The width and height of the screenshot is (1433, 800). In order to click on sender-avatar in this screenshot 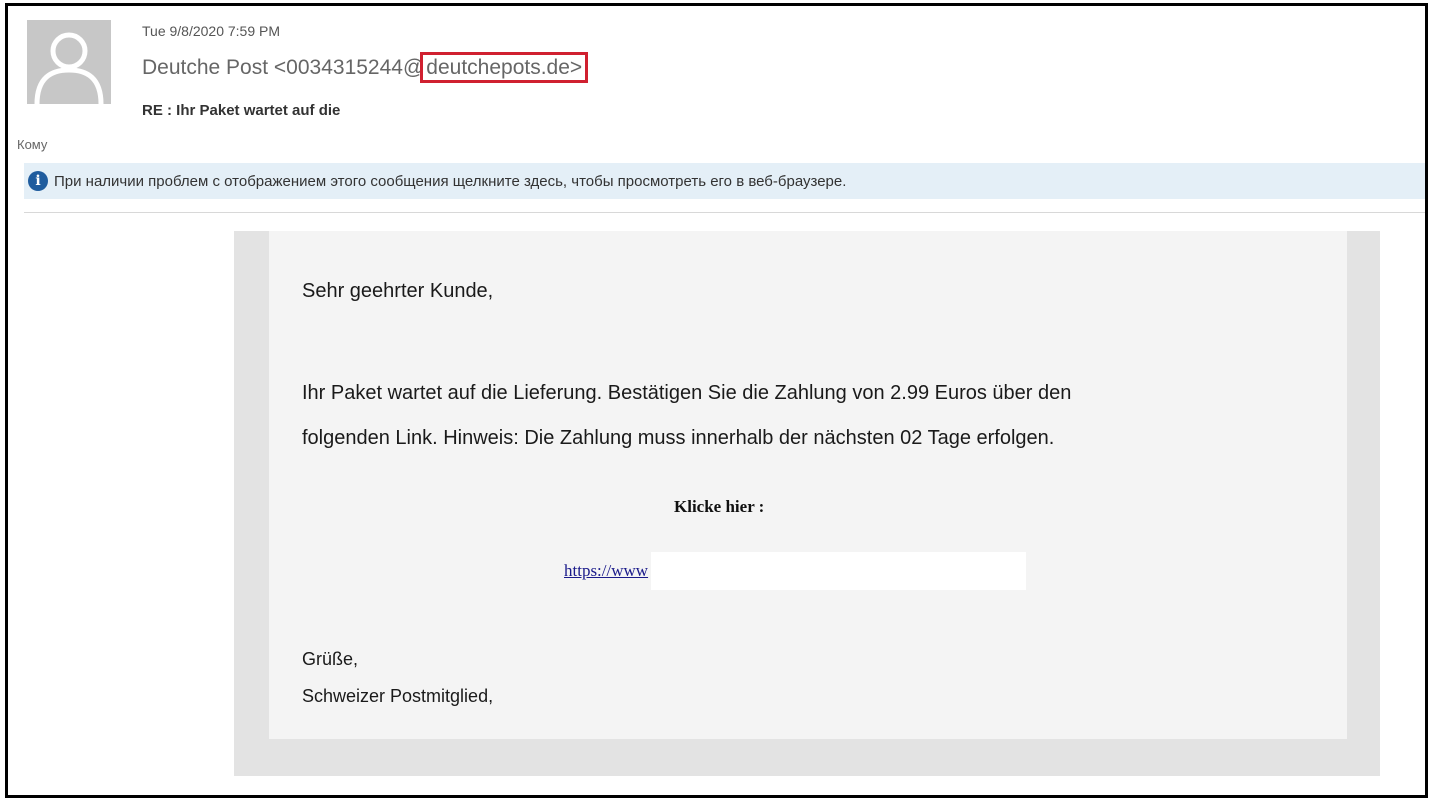, I will do `click(69, 62)`.